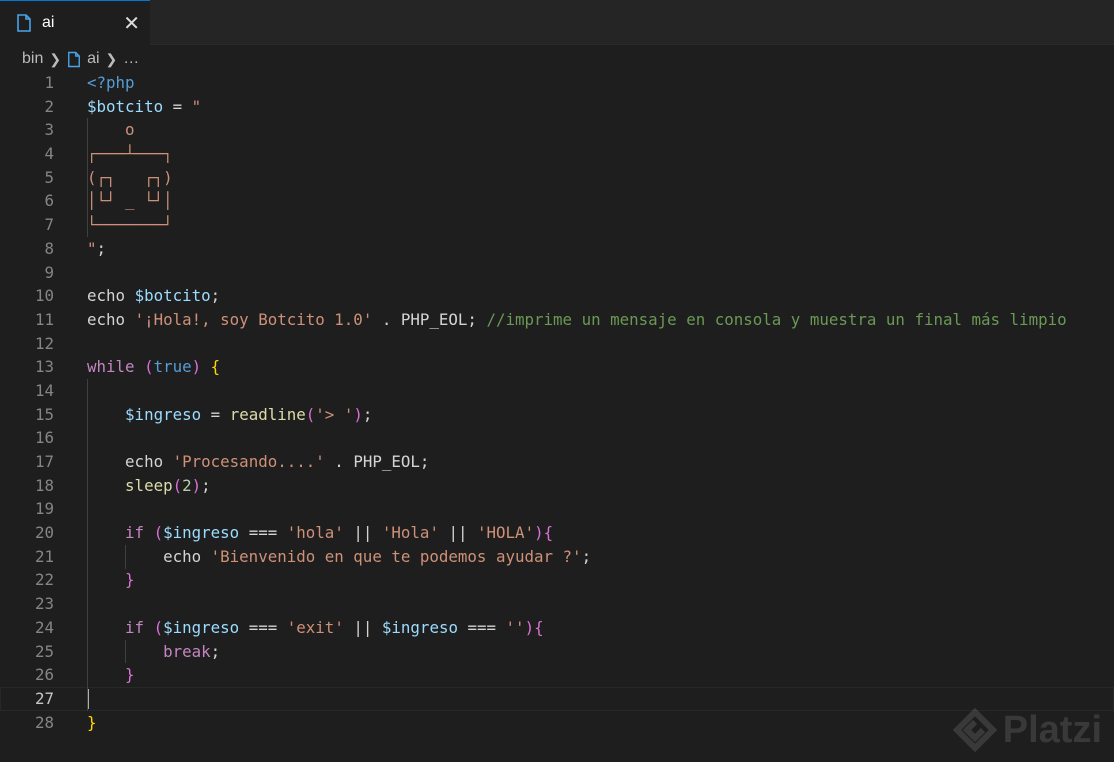  I want to click on line-number: 7, so click(49, 225).